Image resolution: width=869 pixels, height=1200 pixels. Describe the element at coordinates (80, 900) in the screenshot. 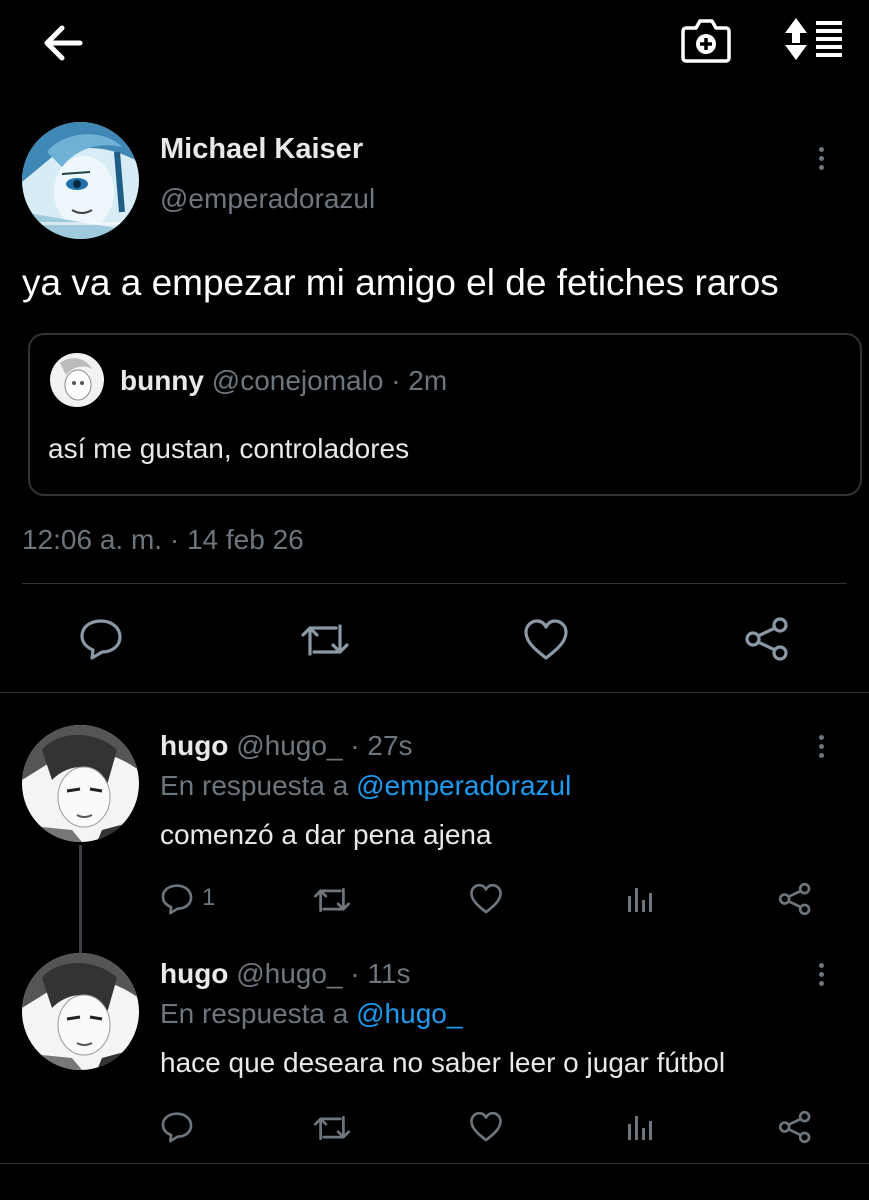

I see `thread-connector` at that location.